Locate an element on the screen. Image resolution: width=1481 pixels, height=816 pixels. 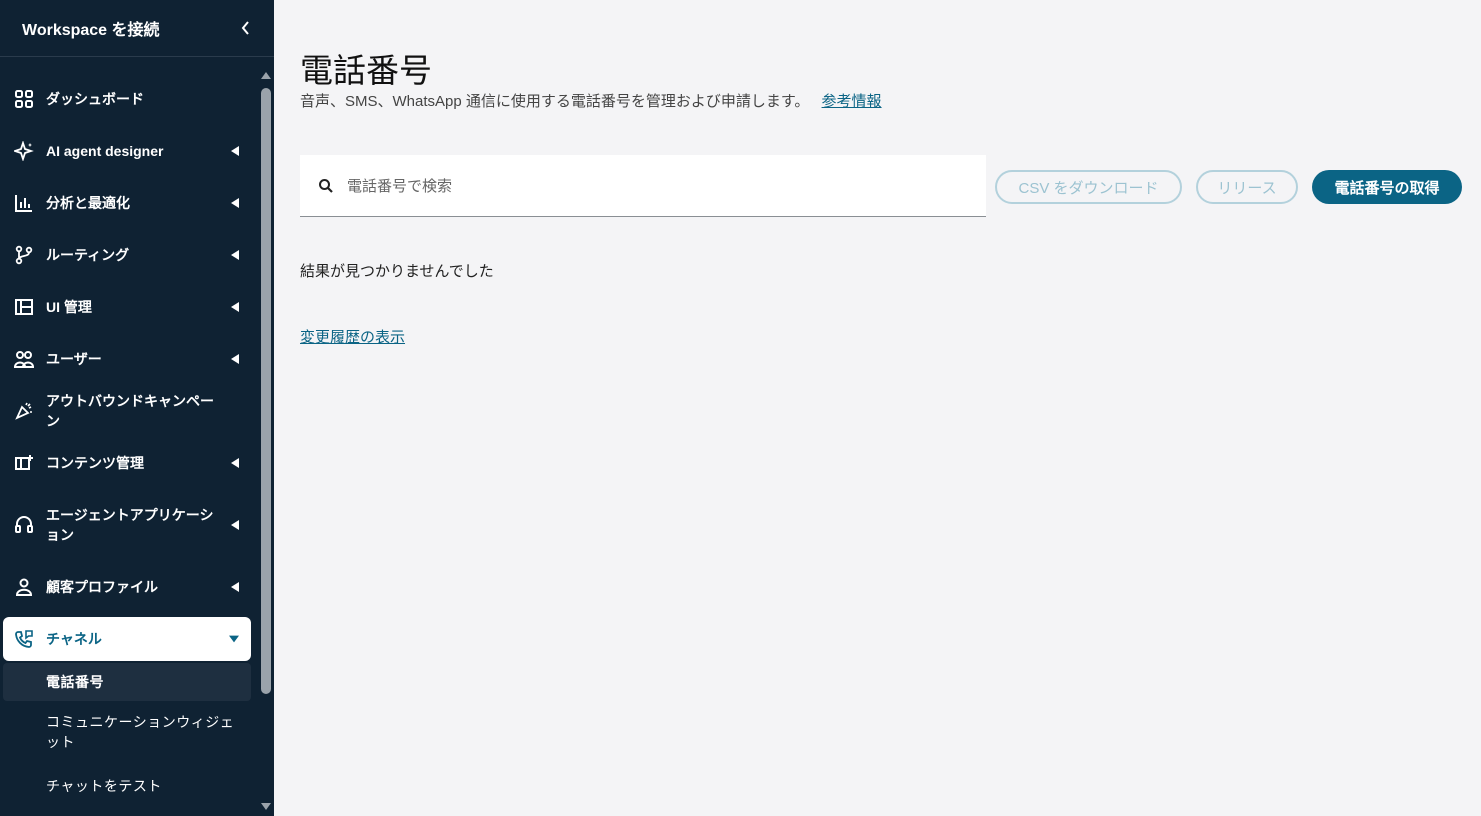
sparkle-icon is located at coordinates (24, 151).